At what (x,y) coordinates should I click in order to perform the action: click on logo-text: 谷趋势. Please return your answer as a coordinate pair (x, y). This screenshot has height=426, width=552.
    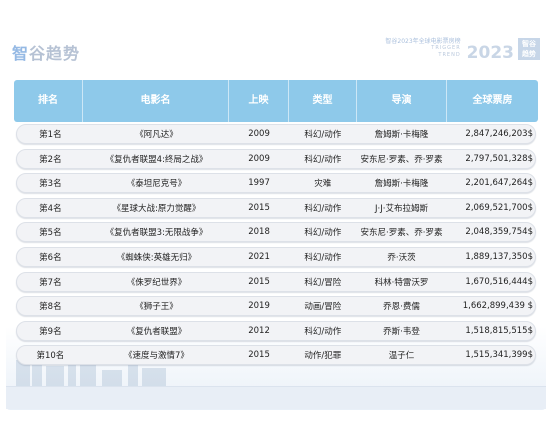
    Looking at the image, I should click on (55, 53).